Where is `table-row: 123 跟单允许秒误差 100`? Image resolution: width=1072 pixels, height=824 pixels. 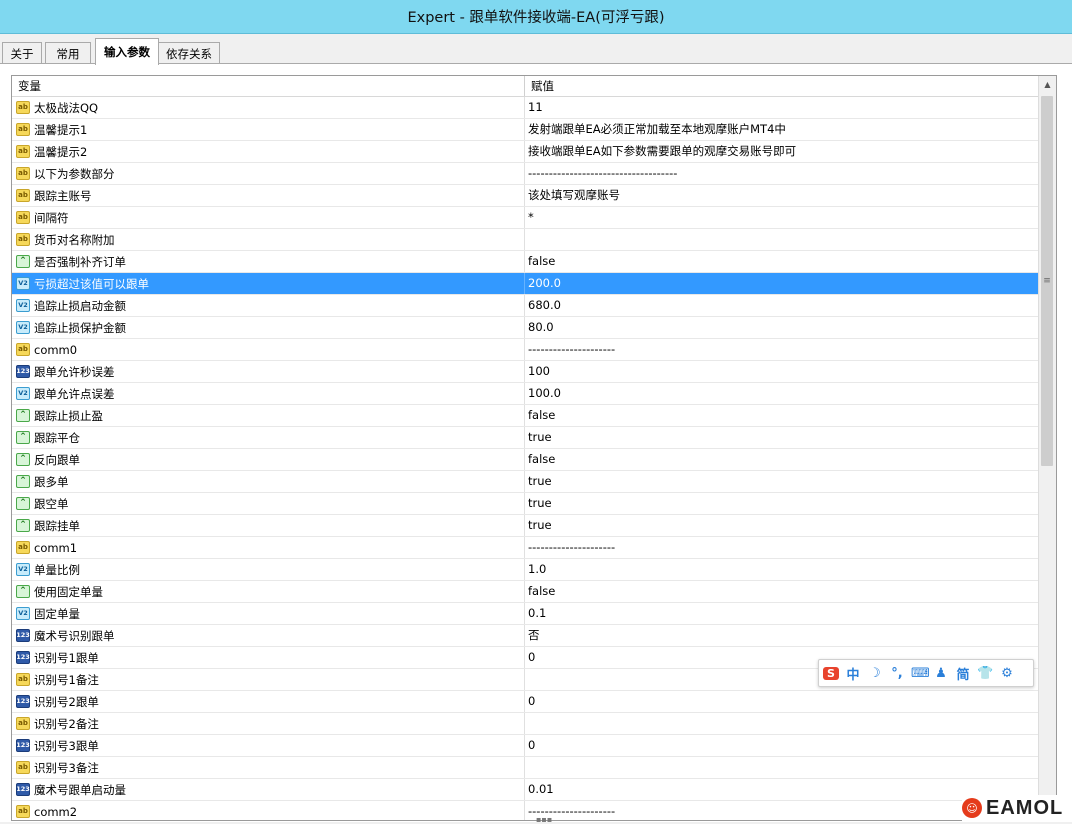 table-row: 123 跟单允许秒误差 100 is located at coordinates (525, 372).